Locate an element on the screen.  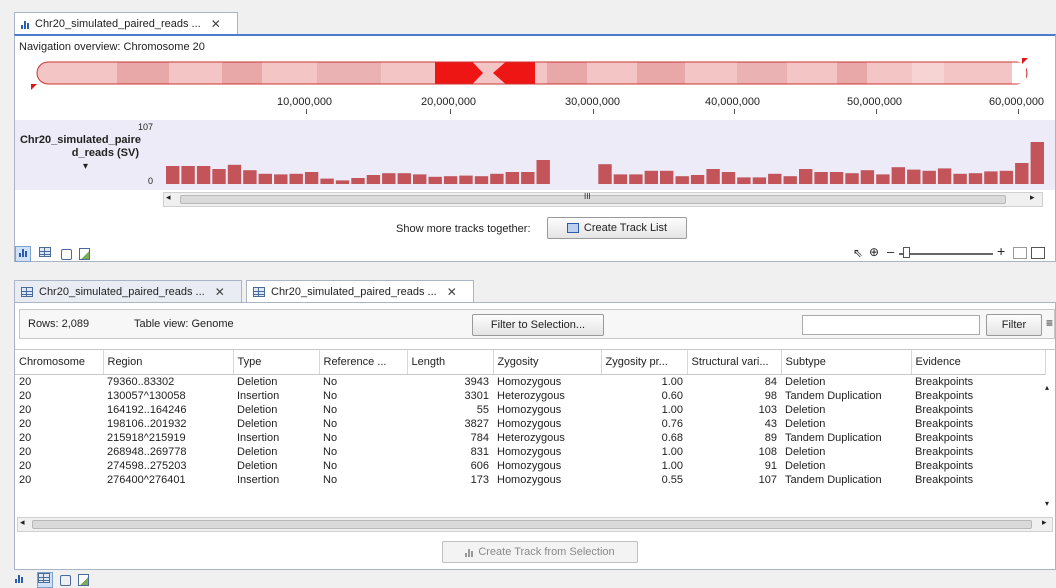
column-header: Type is located at coordinates (276, 362).